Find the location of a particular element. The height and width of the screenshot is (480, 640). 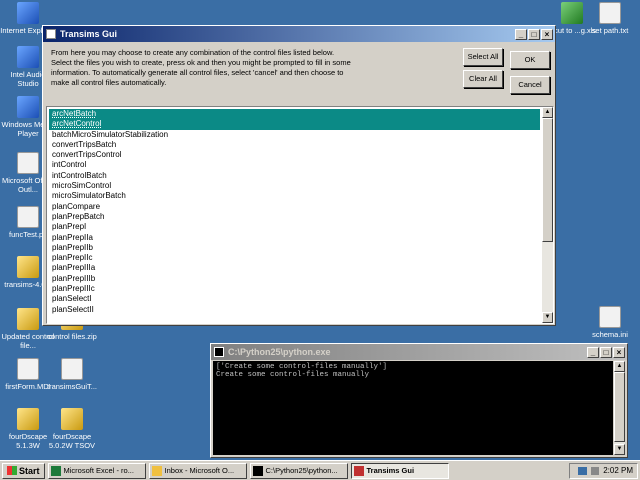

list-item: microSimControl is located at coordinates (294, 186).